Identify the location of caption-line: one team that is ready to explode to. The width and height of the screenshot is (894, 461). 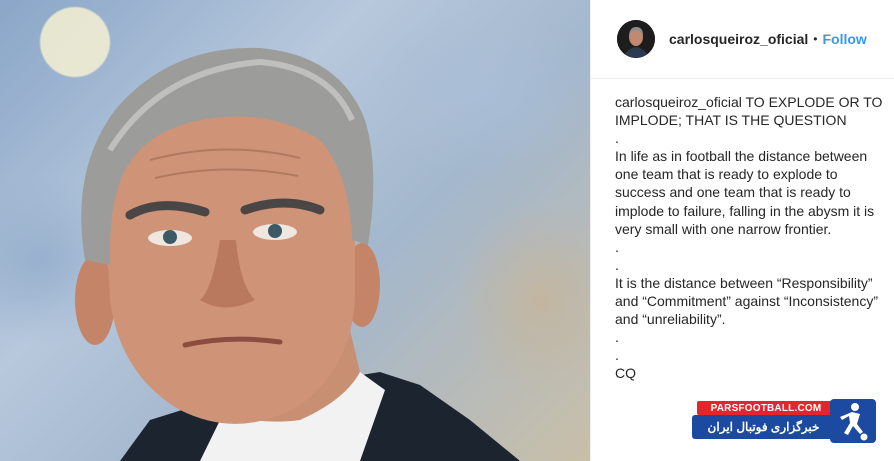
(726, 174).